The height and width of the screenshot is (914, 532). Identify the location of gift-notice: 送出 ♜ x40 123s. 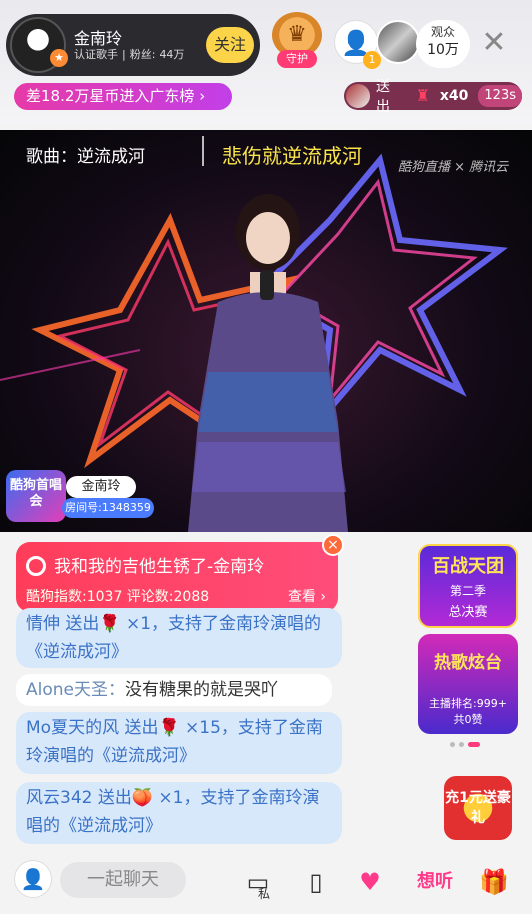
(433, 97).